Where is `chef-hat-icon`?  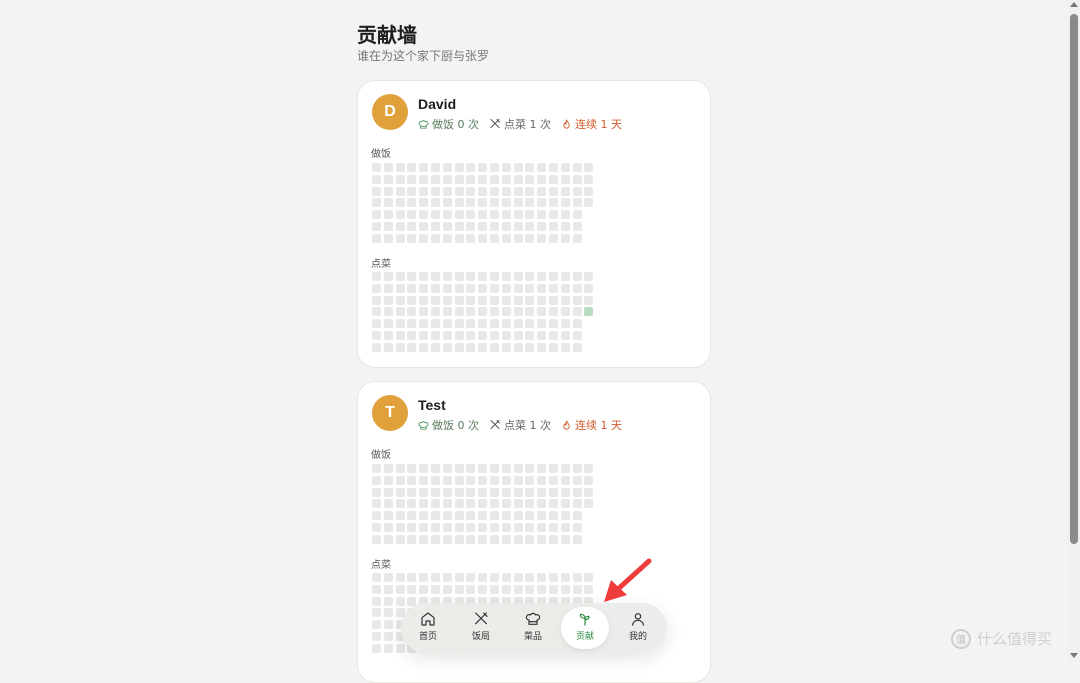 chef-hat-icon is located at coordinates (423, 425).